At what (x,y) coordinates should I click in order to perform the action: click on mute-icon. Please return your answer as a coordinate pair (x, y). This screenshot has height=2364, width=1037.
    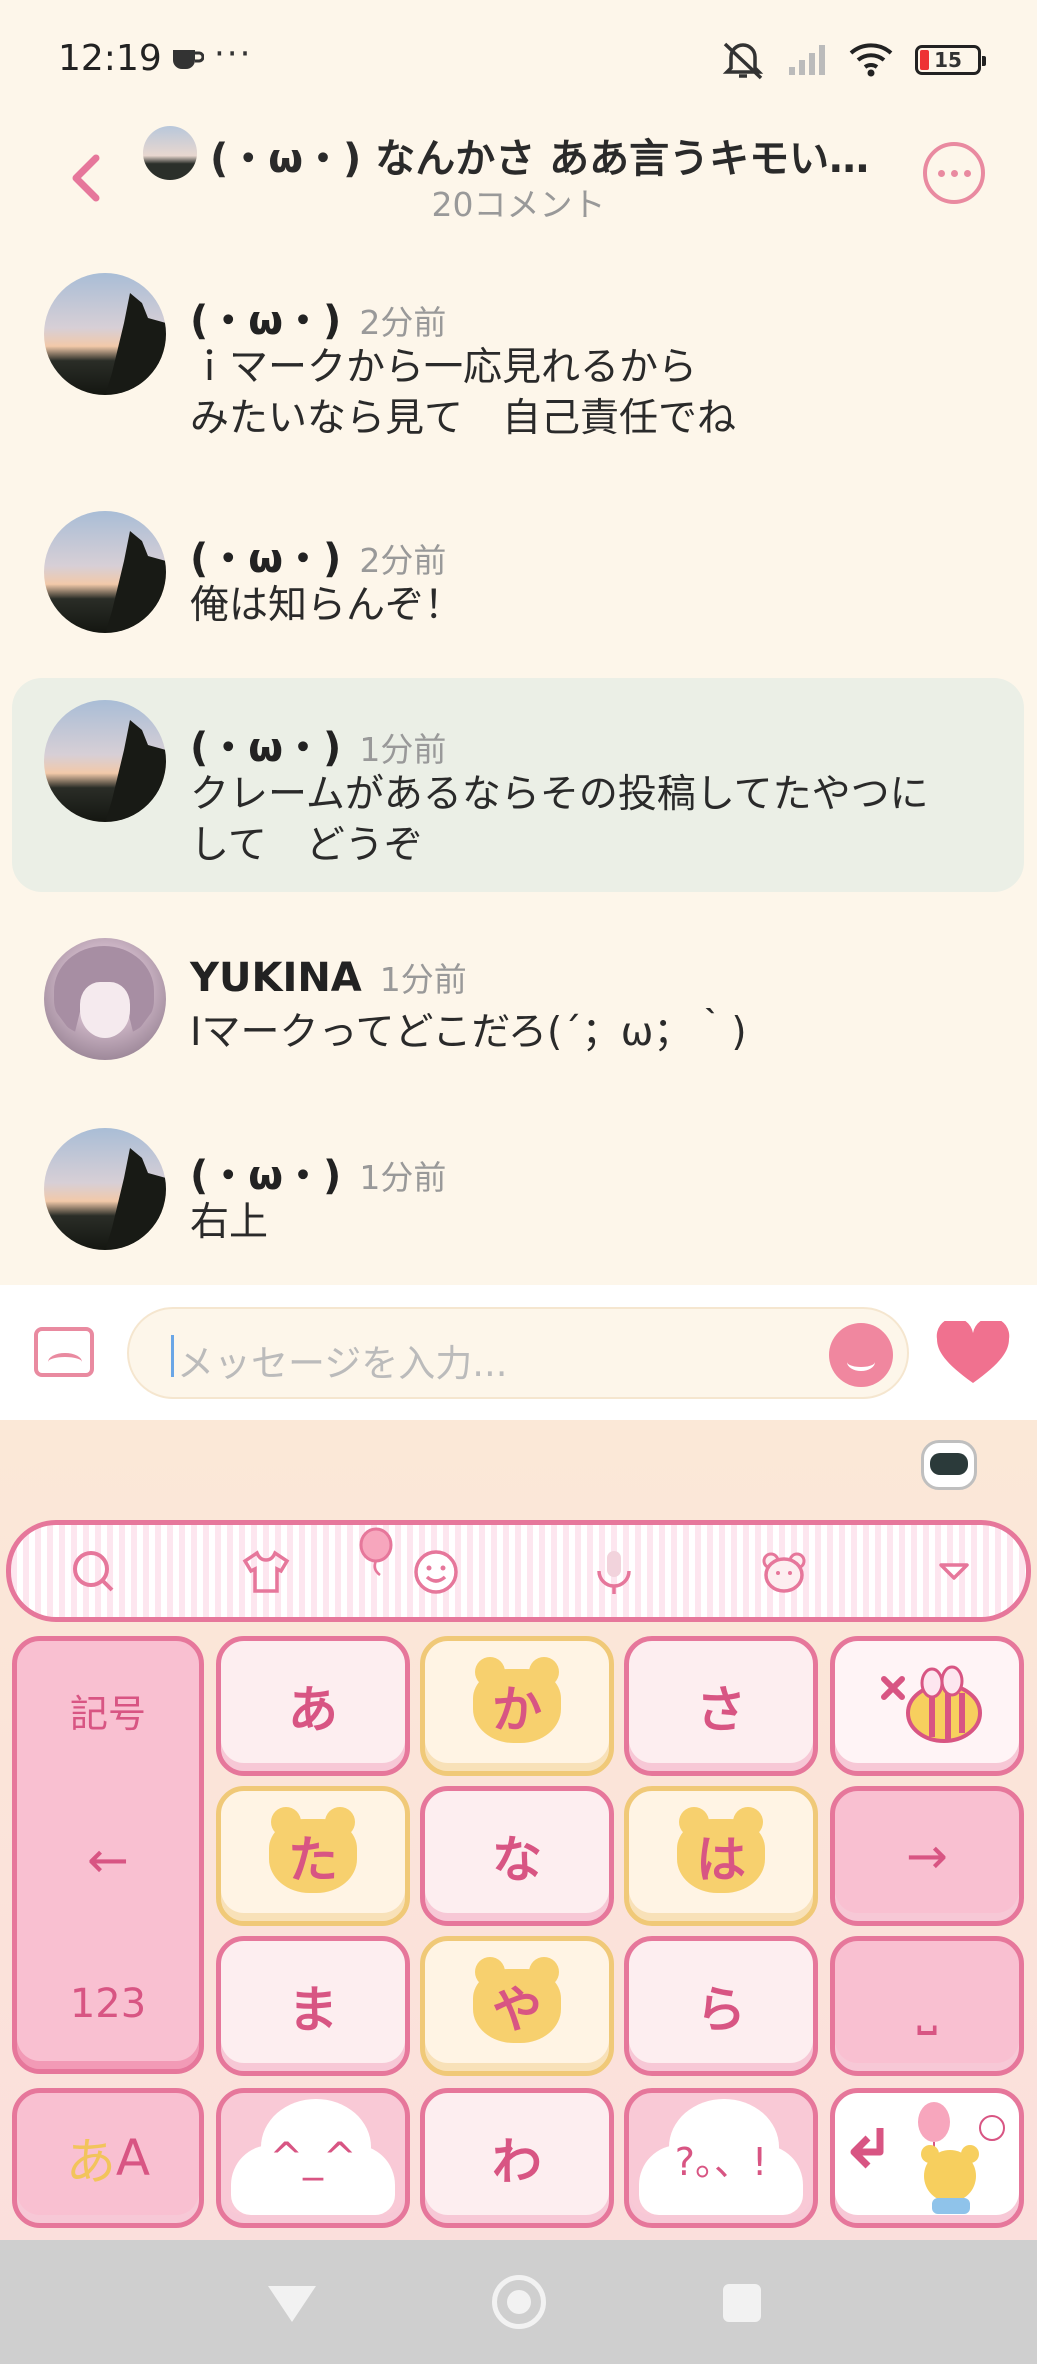
    Looking at the image, I should click on (743, 61).